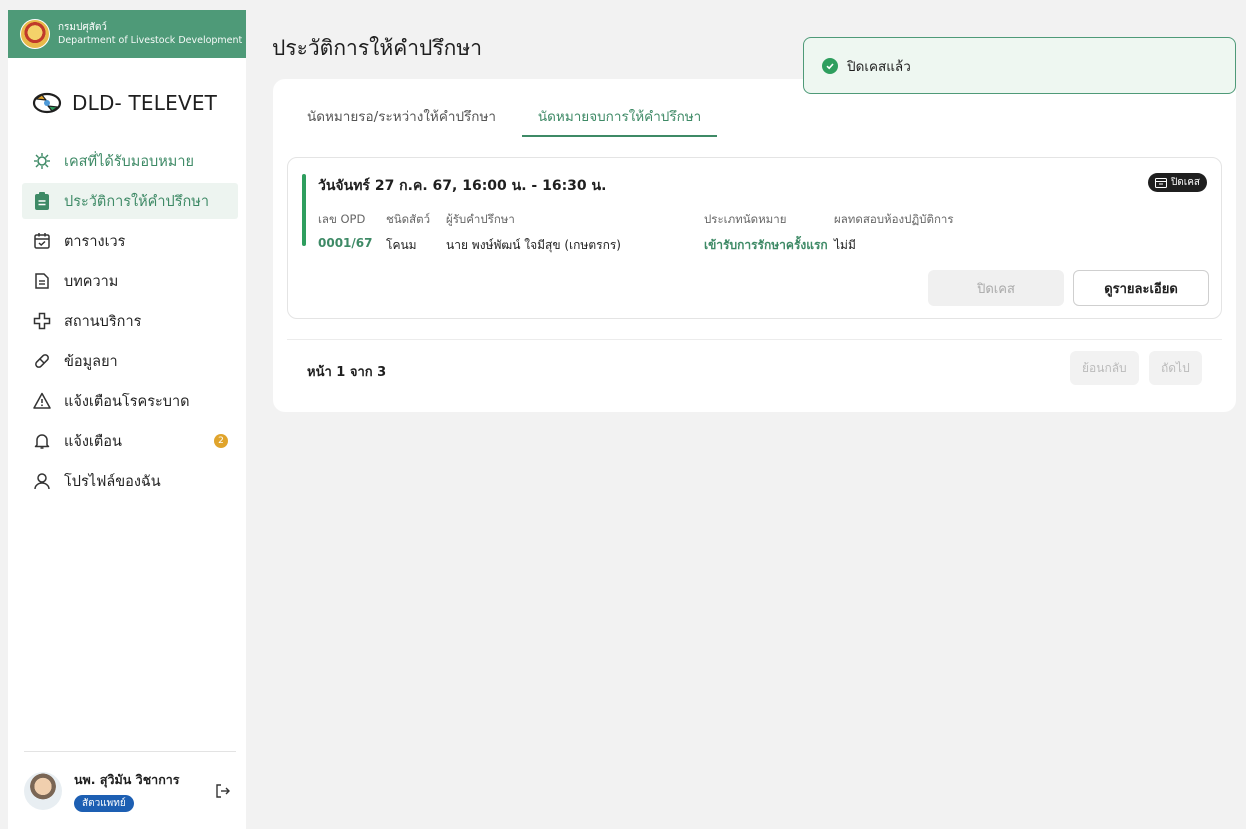 The height and width of the screenshot is (829, 1246). I want to click on appointment-type-field: ประเภทนัดหมาย เข้ารับการรักษาครั้งแรก, so click(766, 233).